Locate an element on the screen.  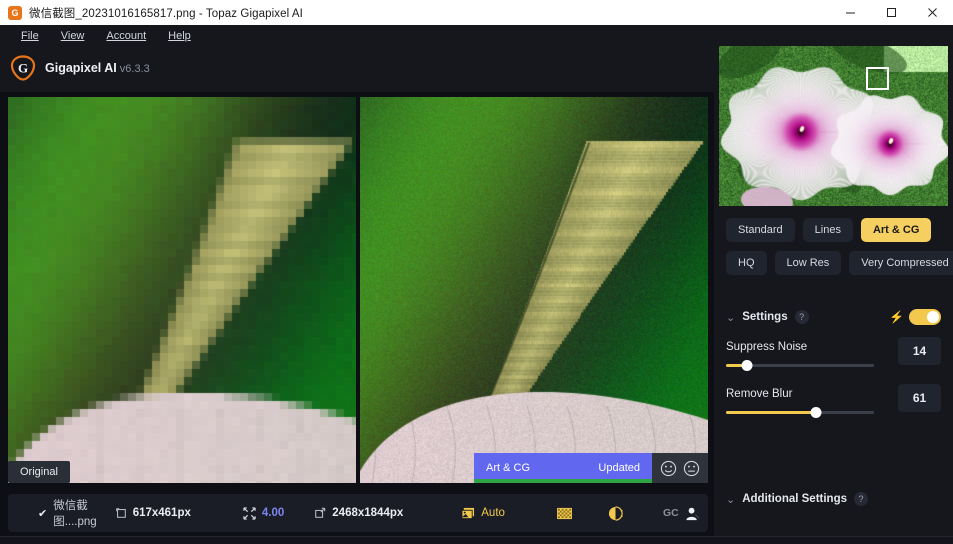
additional-settings-header: ⌄ Additional Settings ? is located at coordinates (833, 499).